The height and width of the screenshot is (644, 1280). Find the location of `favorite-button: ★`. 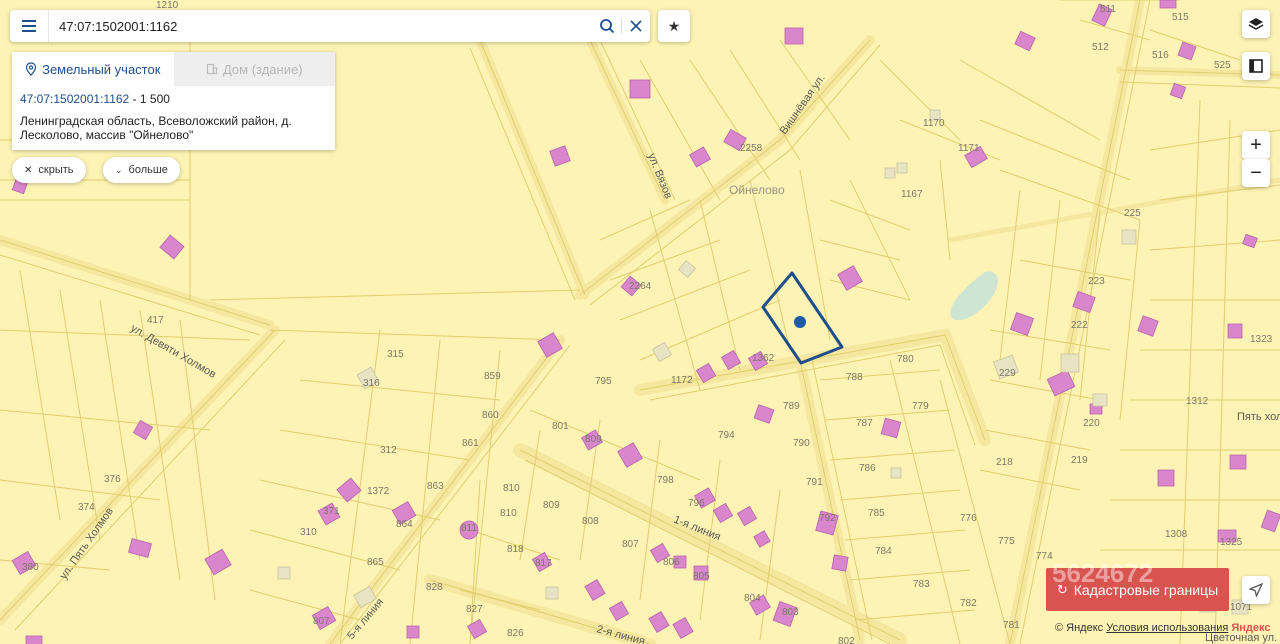

favorite-button: ★ is located at coordinates (674, 26).